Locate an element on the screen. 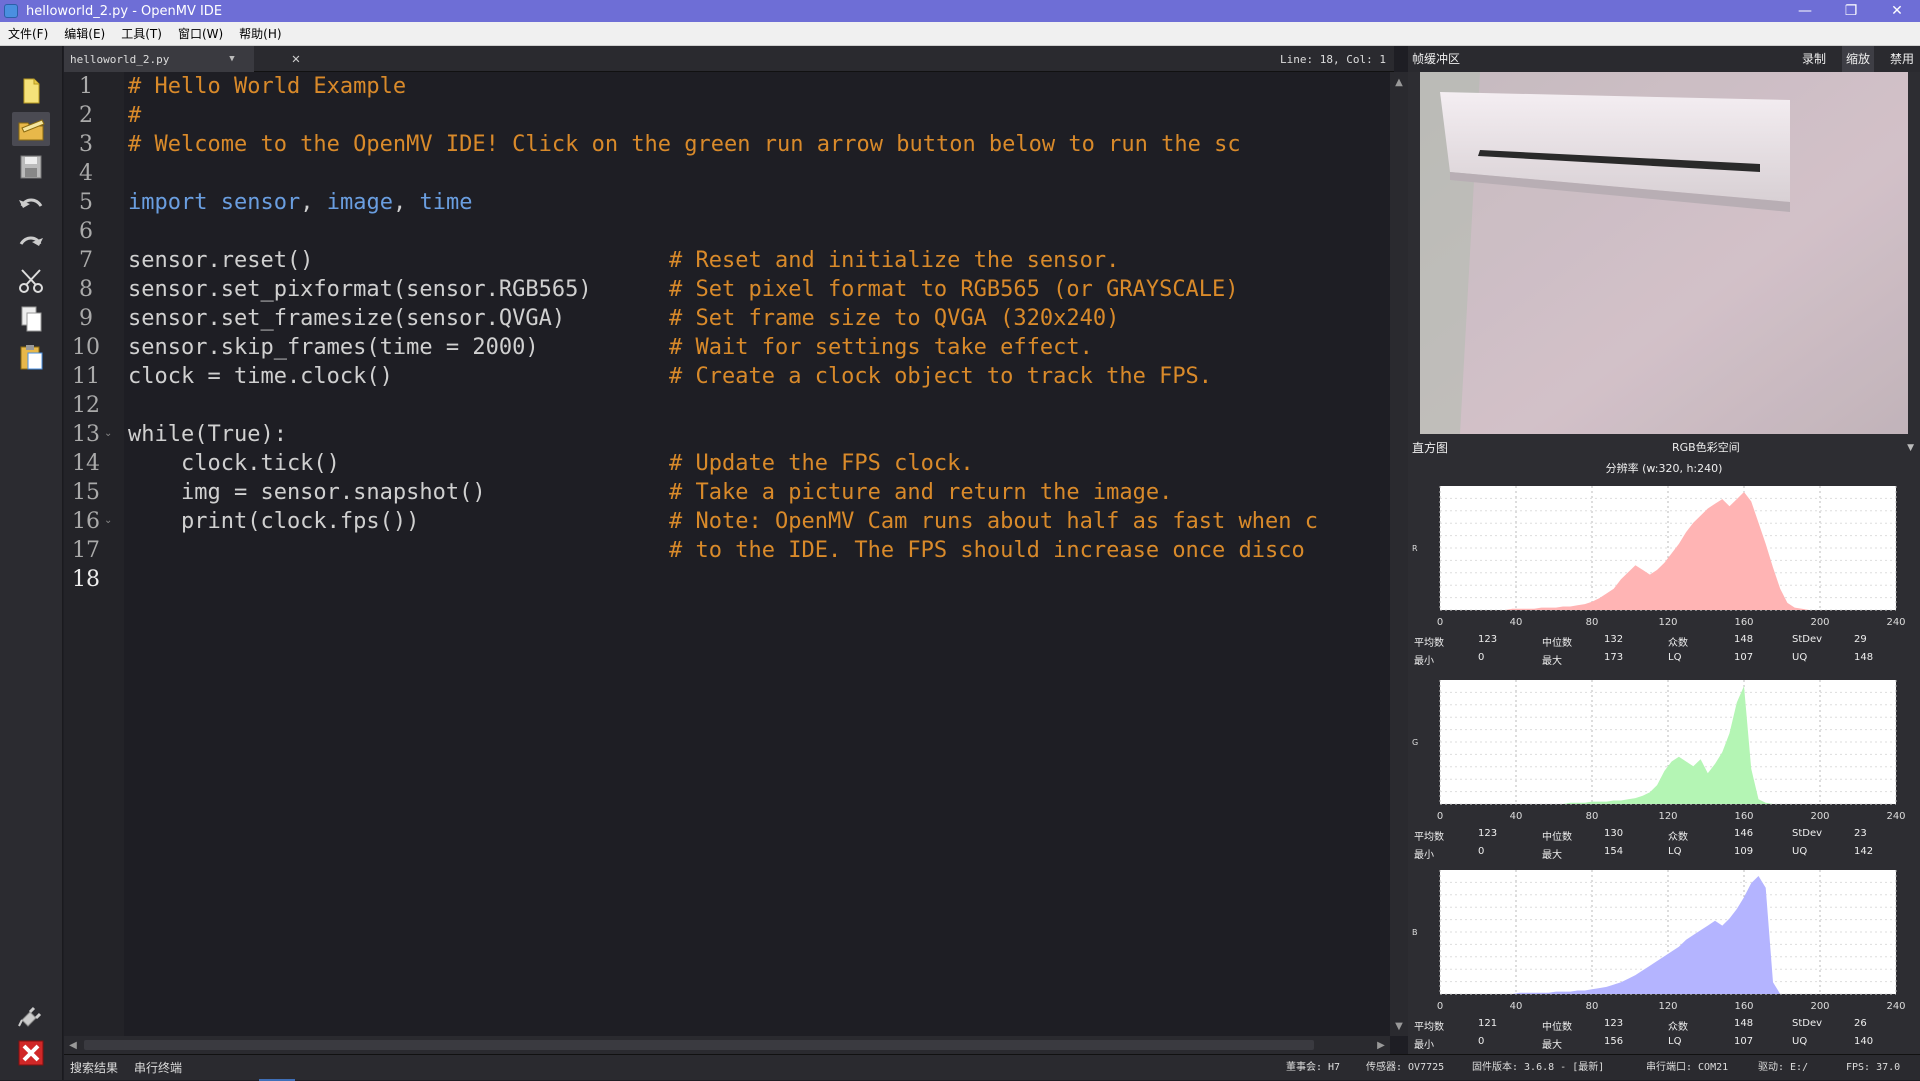 Image resolution: width=1920 pixels, height=1081 pixels. new-file-button is located at coordinates (31, 91).